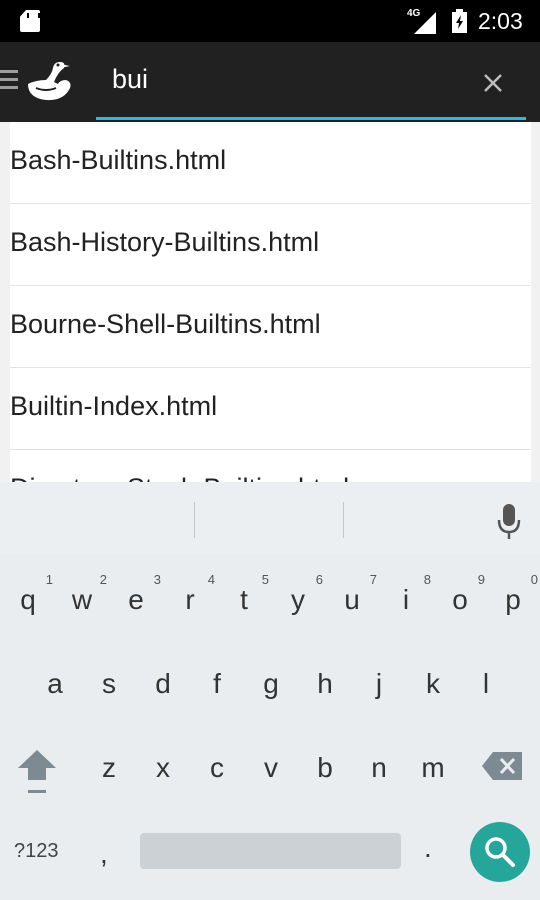 The image size is (540, 900). What do you see at coordinates (165, 324) in the screenshot?
I see `result-label: Bourne-Shell-Builtins.html` at bounding box center [165, 324].